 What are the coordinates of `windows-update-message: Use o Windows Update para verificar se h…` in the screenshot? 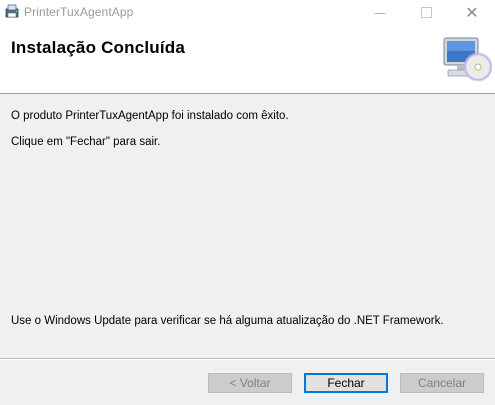 It's located at (227, 321).